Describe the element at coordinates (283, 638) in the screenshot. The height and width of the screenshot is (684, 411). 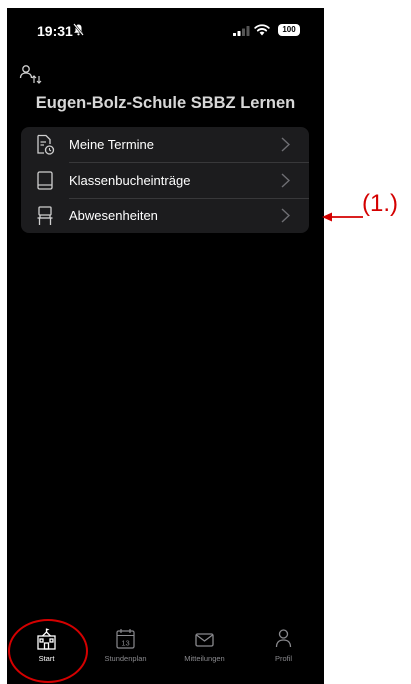
I see `person-icon` at that location.